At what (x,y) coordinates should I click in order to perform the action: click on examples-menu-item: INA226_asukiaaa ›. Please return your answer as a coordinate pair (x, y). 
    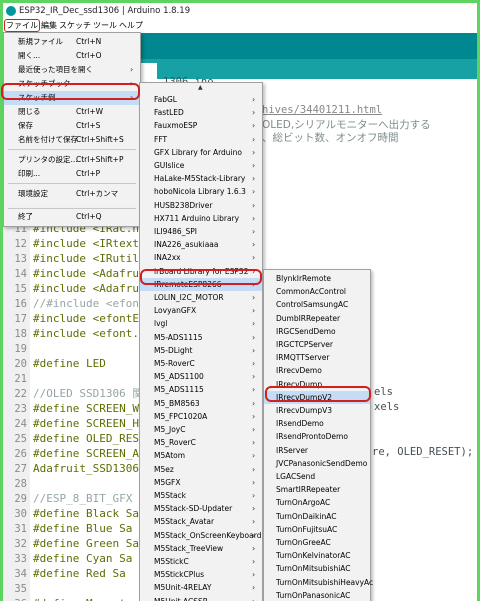
    Looking at the image, I should click on (201, 244).